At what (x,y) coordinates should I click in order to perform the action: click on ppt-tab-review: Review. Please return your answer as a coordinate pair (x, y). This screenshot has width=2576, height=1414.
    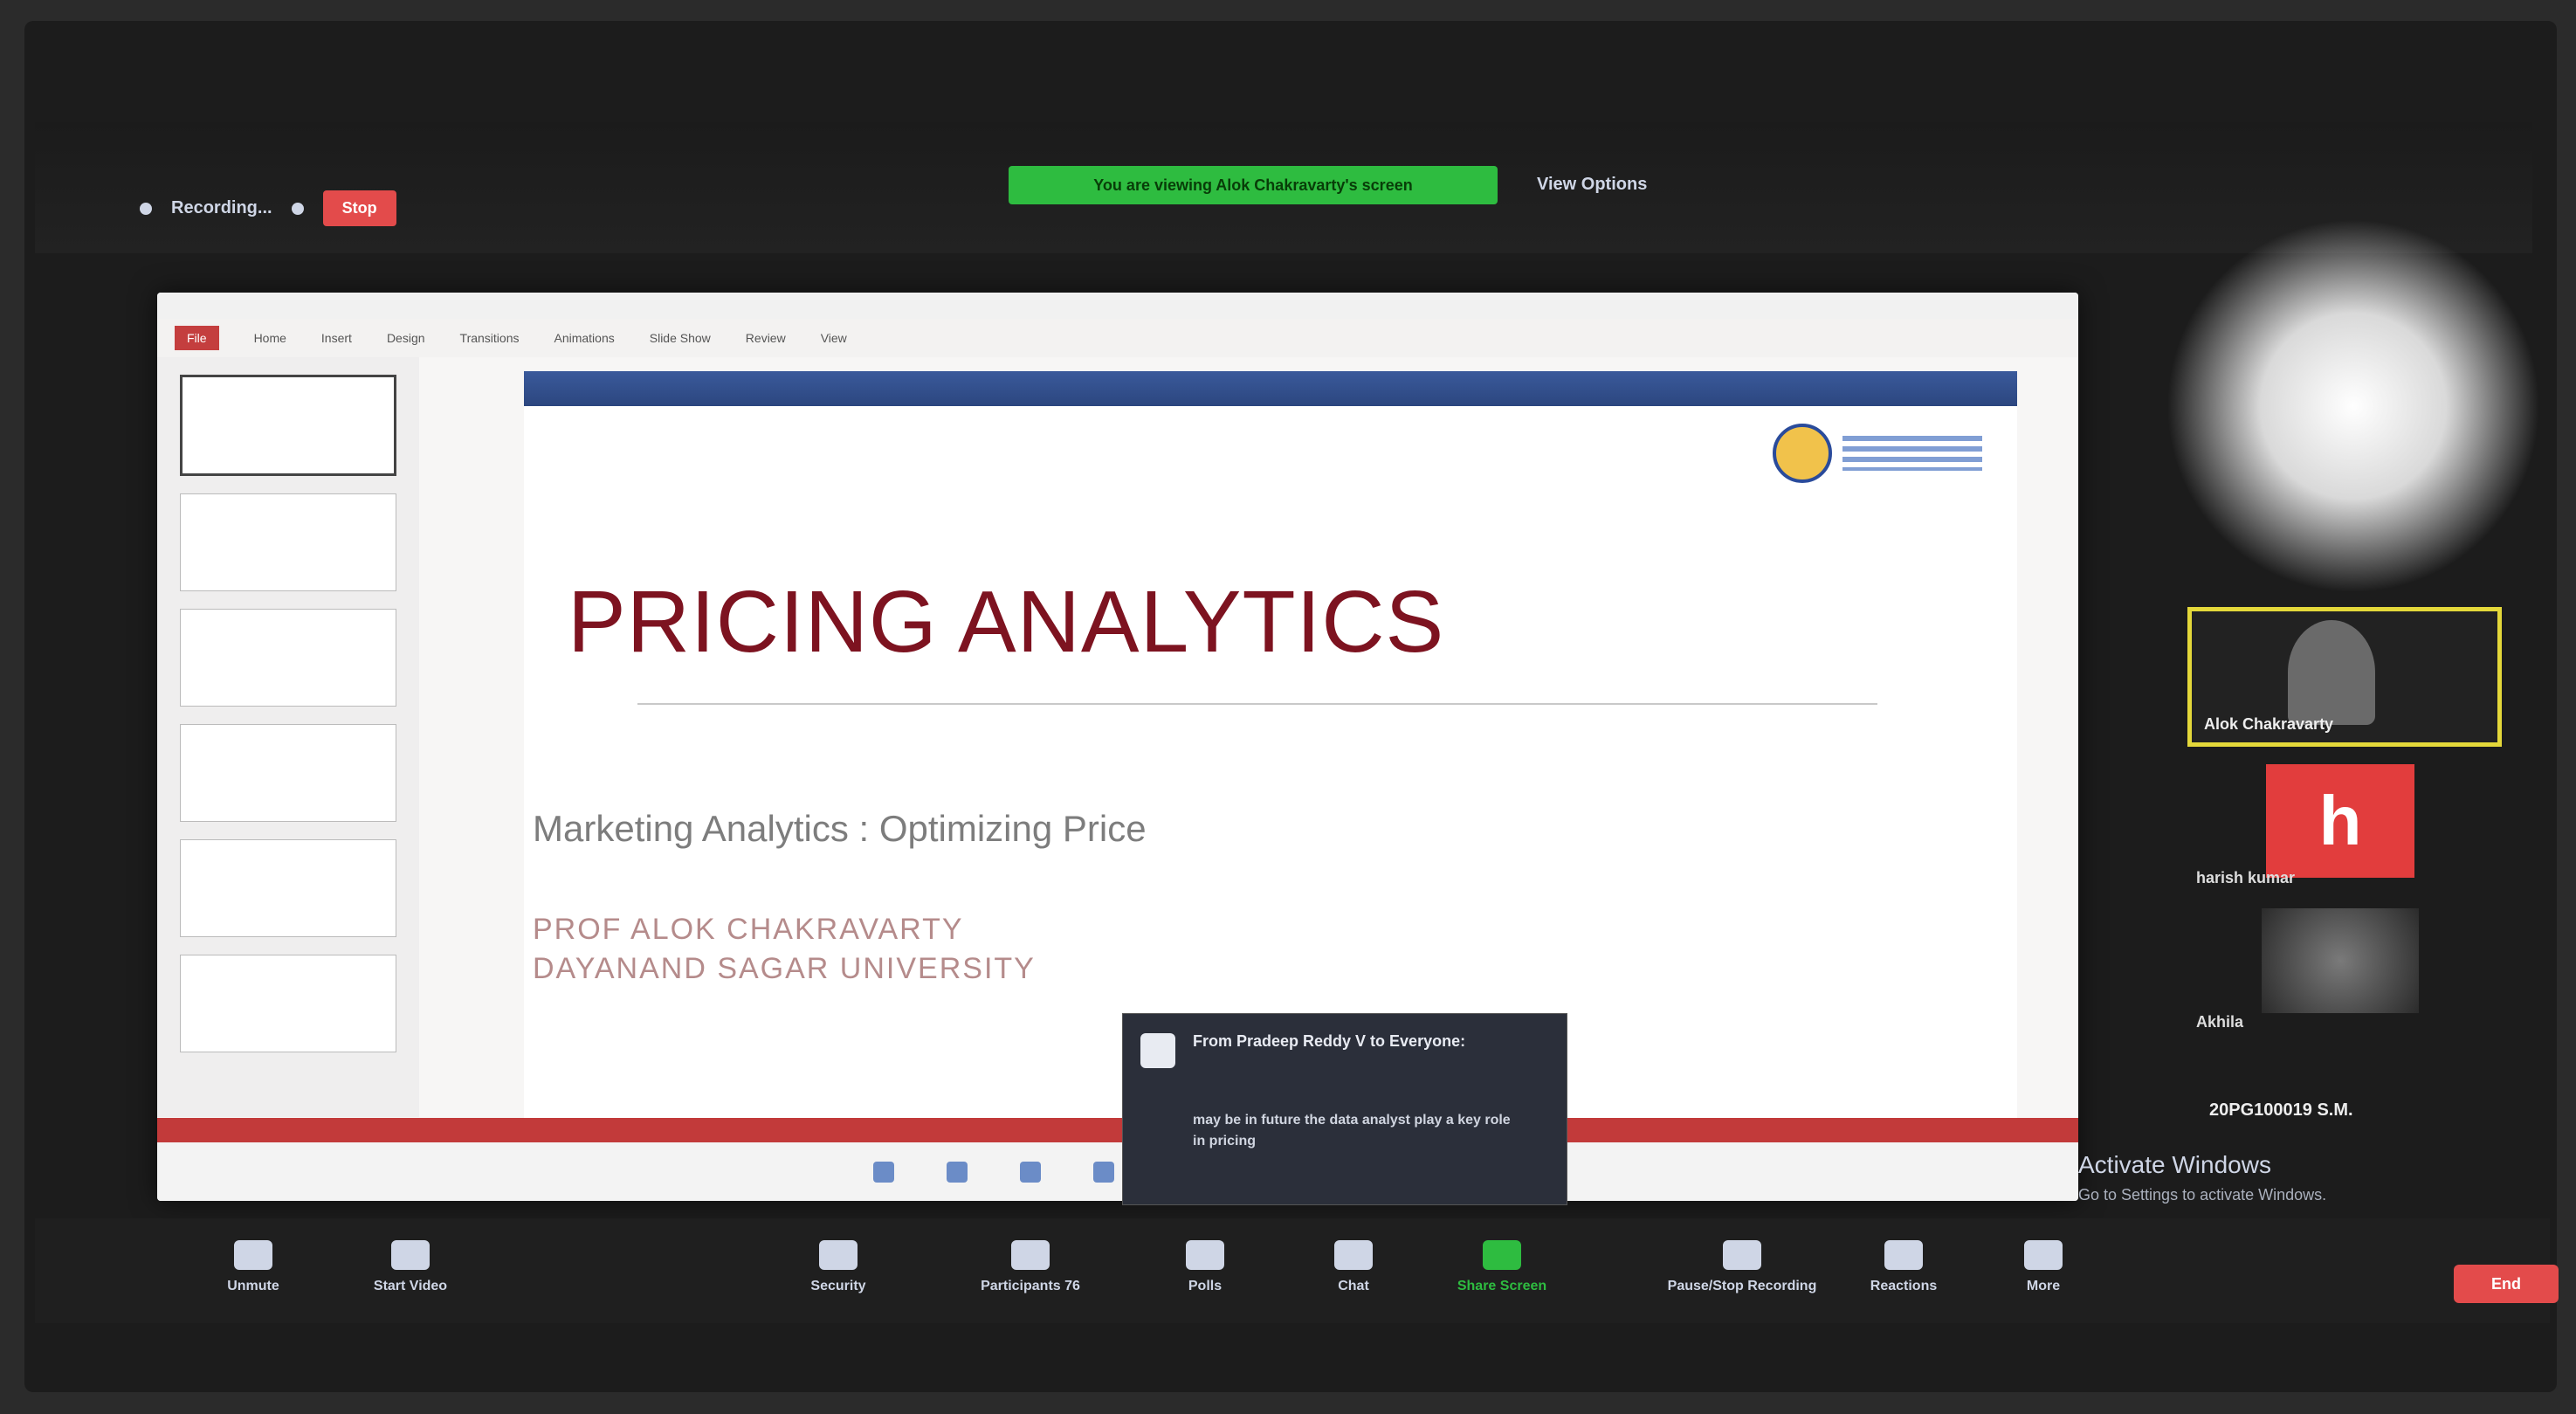
    Looking at the image, I should click on (766, 338).